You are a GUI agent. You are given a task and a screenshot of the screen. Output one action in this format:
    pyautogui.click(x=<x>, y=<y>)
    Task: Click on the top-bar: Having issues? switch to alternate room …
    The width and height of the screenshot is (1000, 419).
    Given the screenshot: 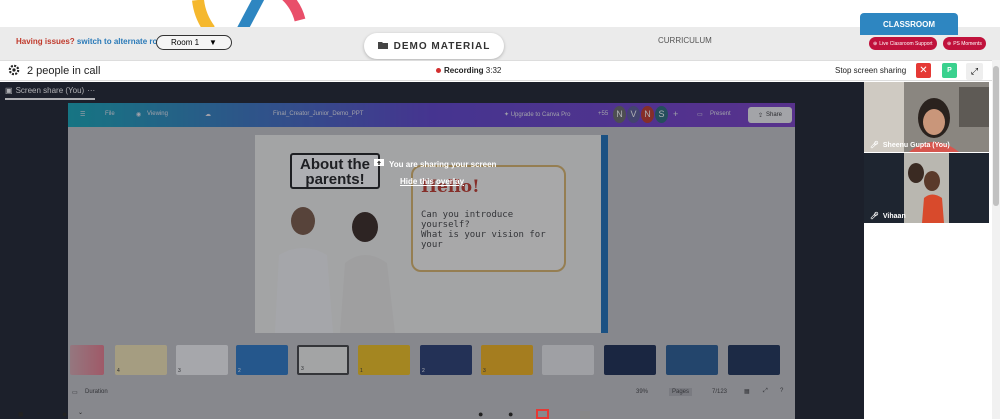 What is the action you would take?
    pyautogui.click(x=500, y=36)
    